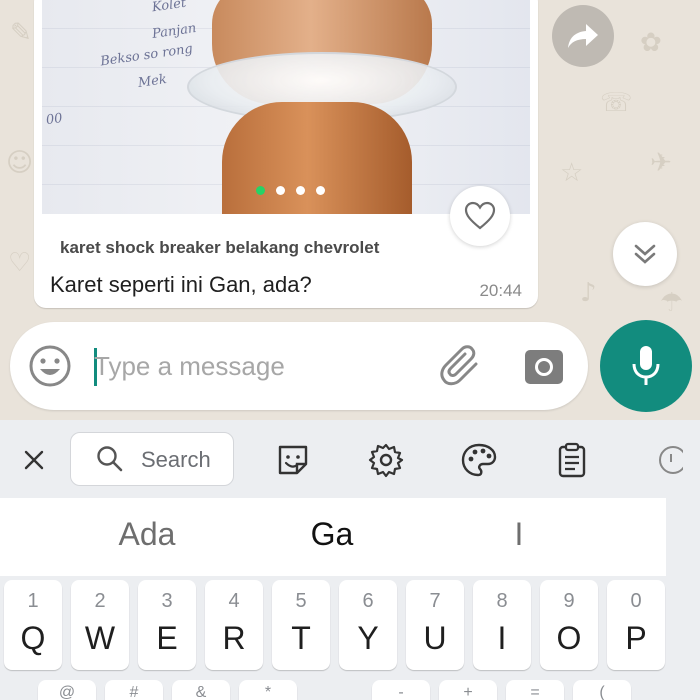 This screenshot has height=700, width=700. I want to click on key-symbol-hint: -, so click(401, 692).